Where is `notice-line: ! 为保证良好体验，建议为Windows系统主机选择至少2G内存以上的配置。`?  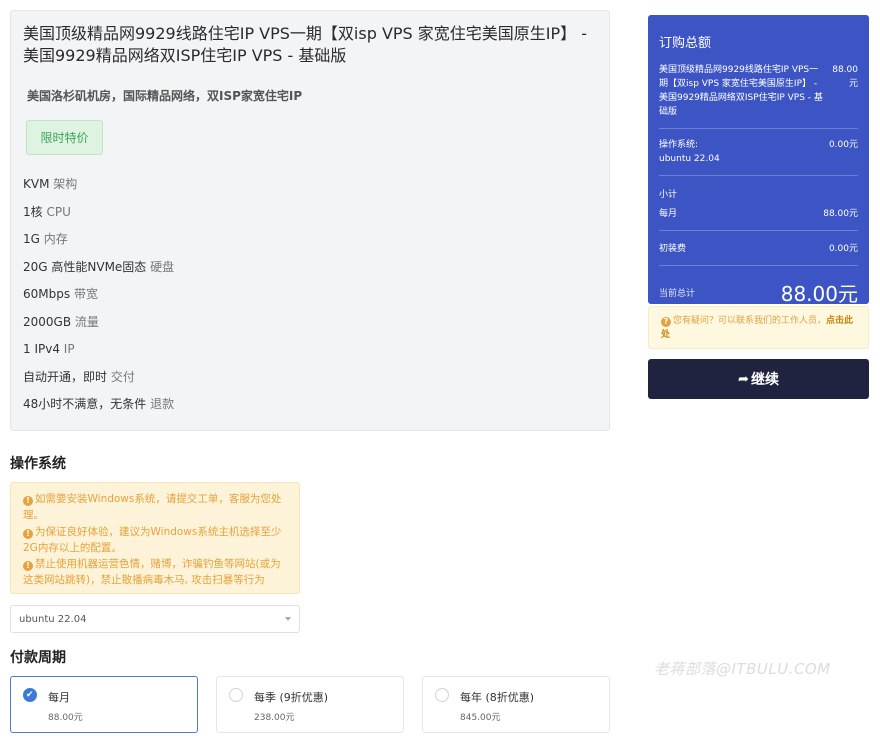
notice-line: ! 为保证良好体验，建议为Windows系统主机选择至少2G内存以上的配置。 is located at coordinates (155, 540).